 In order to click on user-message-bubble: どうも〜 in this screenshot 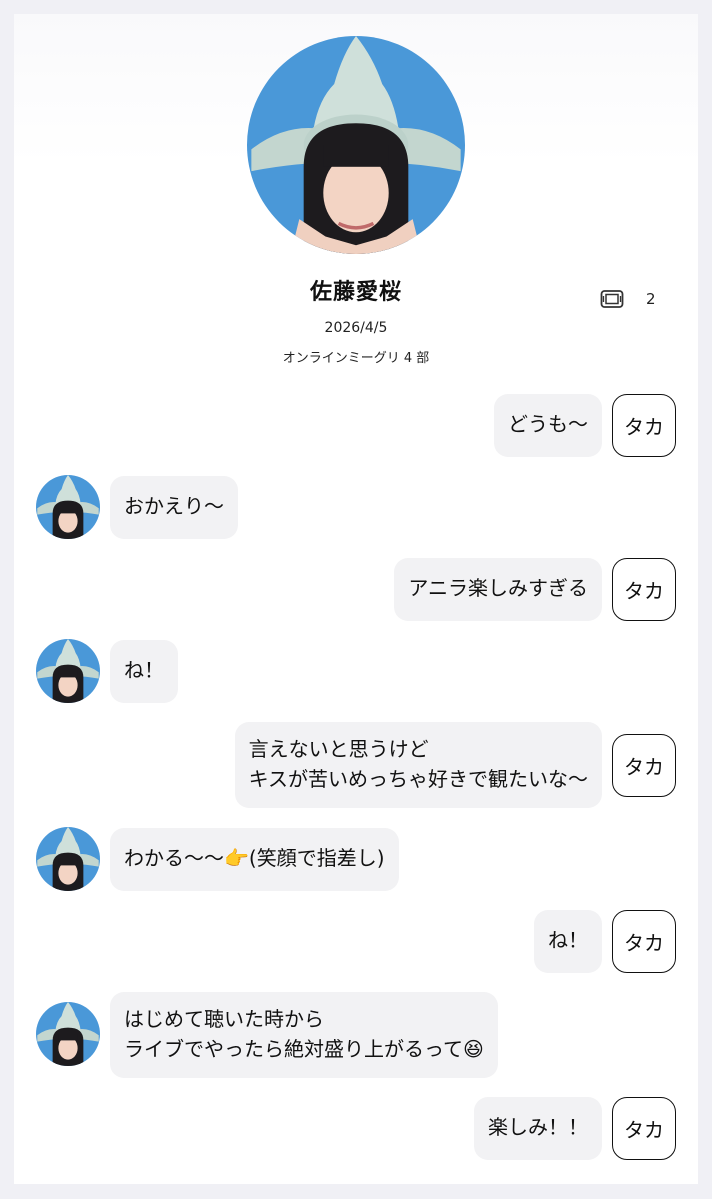, I will do `click(548, 425)`.